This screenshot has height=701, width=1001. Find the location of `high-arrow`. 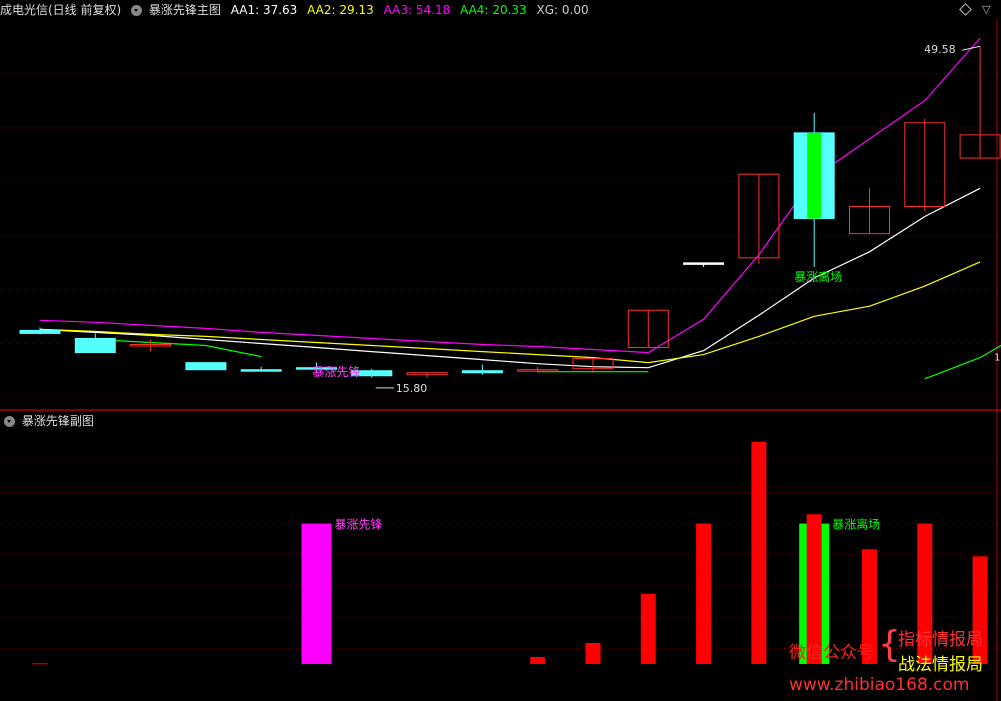

high-arrow is located at coordinates (971, 48).